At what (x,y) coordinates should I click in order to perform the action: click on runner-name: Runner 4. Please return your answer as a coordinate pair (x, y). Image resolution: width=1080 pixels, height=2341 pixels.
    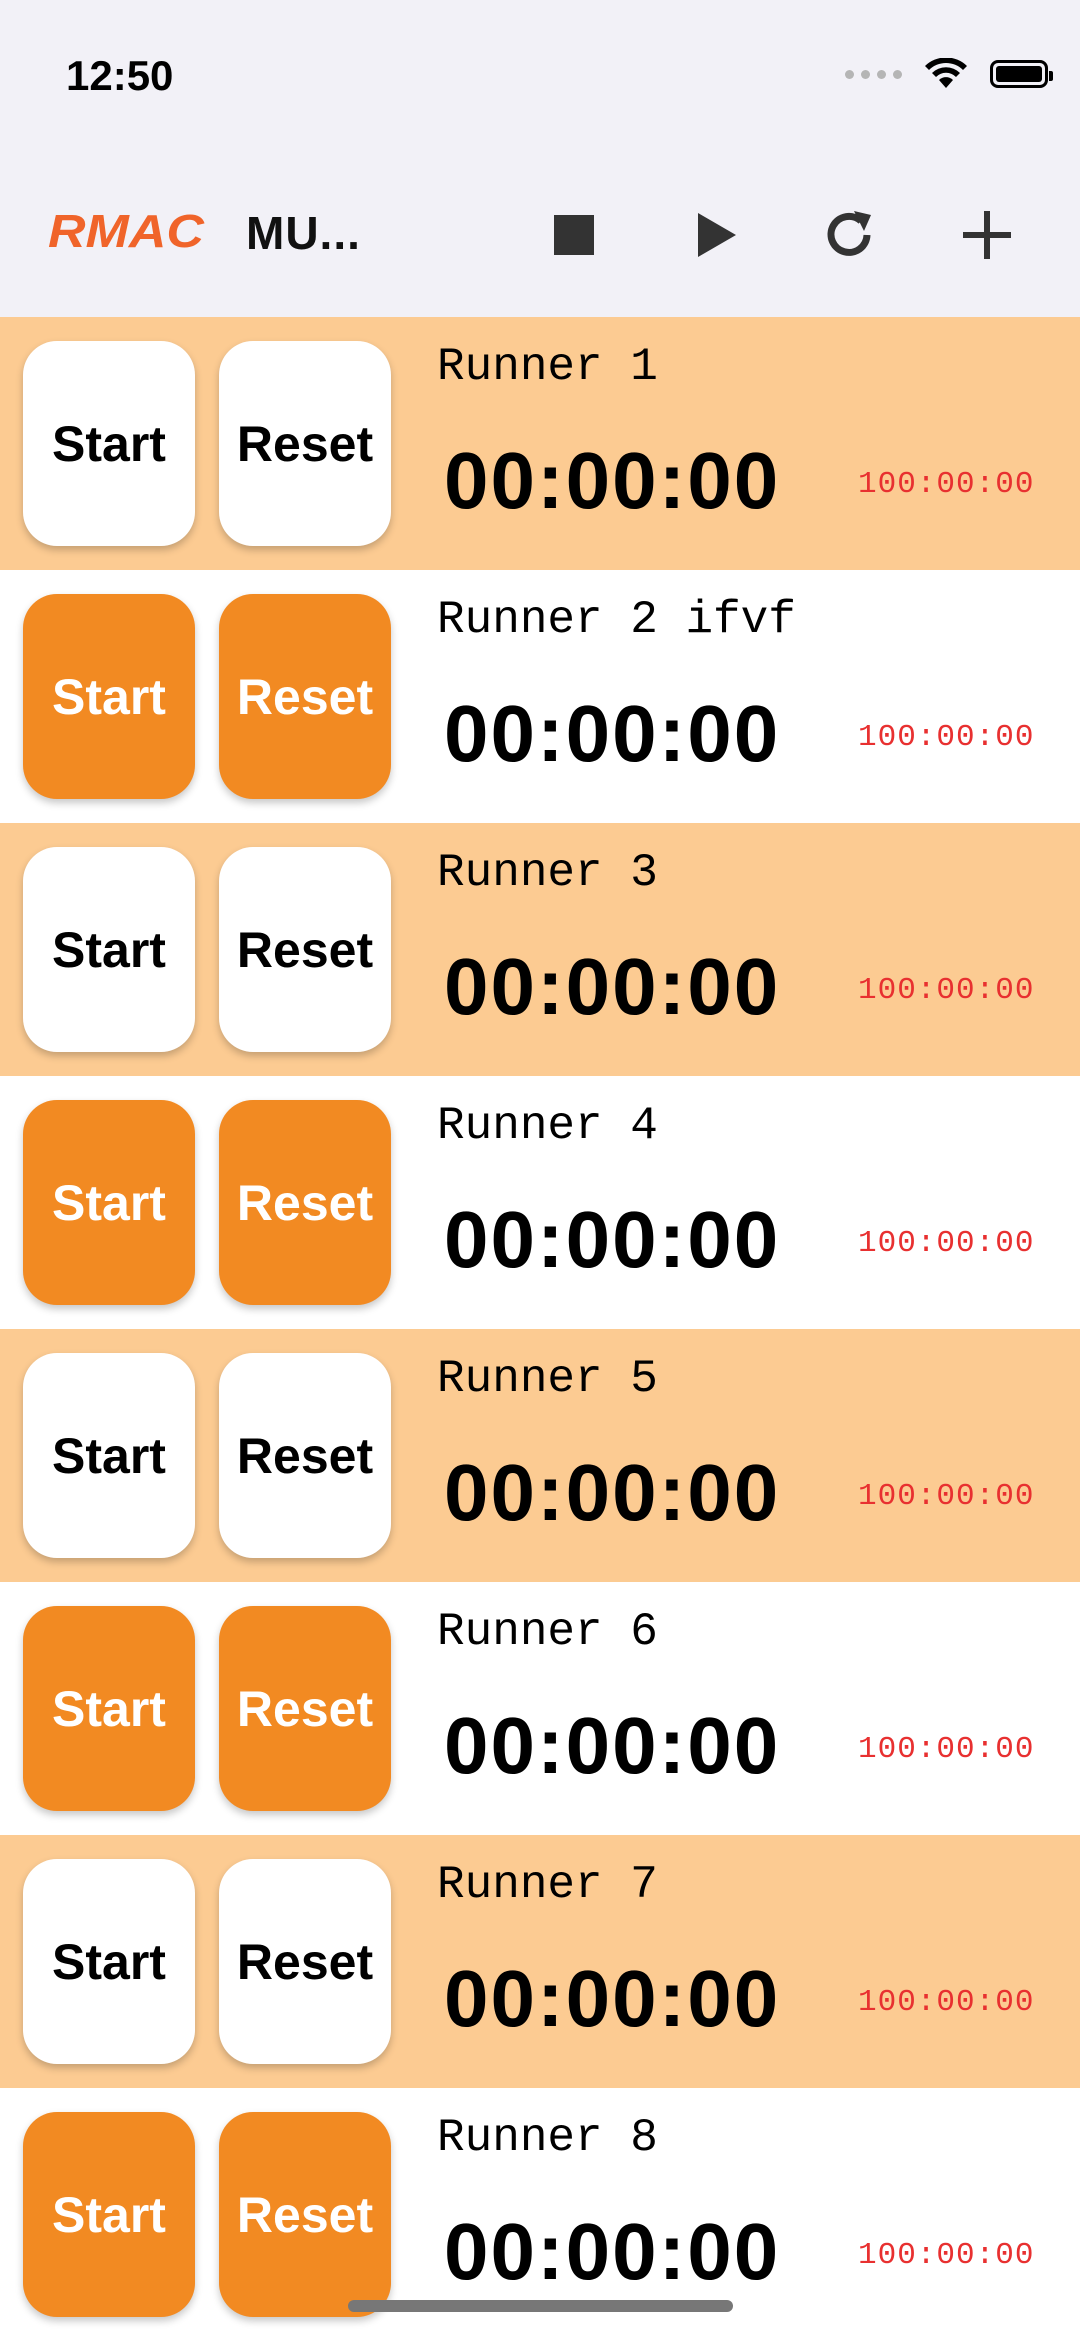
    Looking at the image, I should click on (547, 1126).